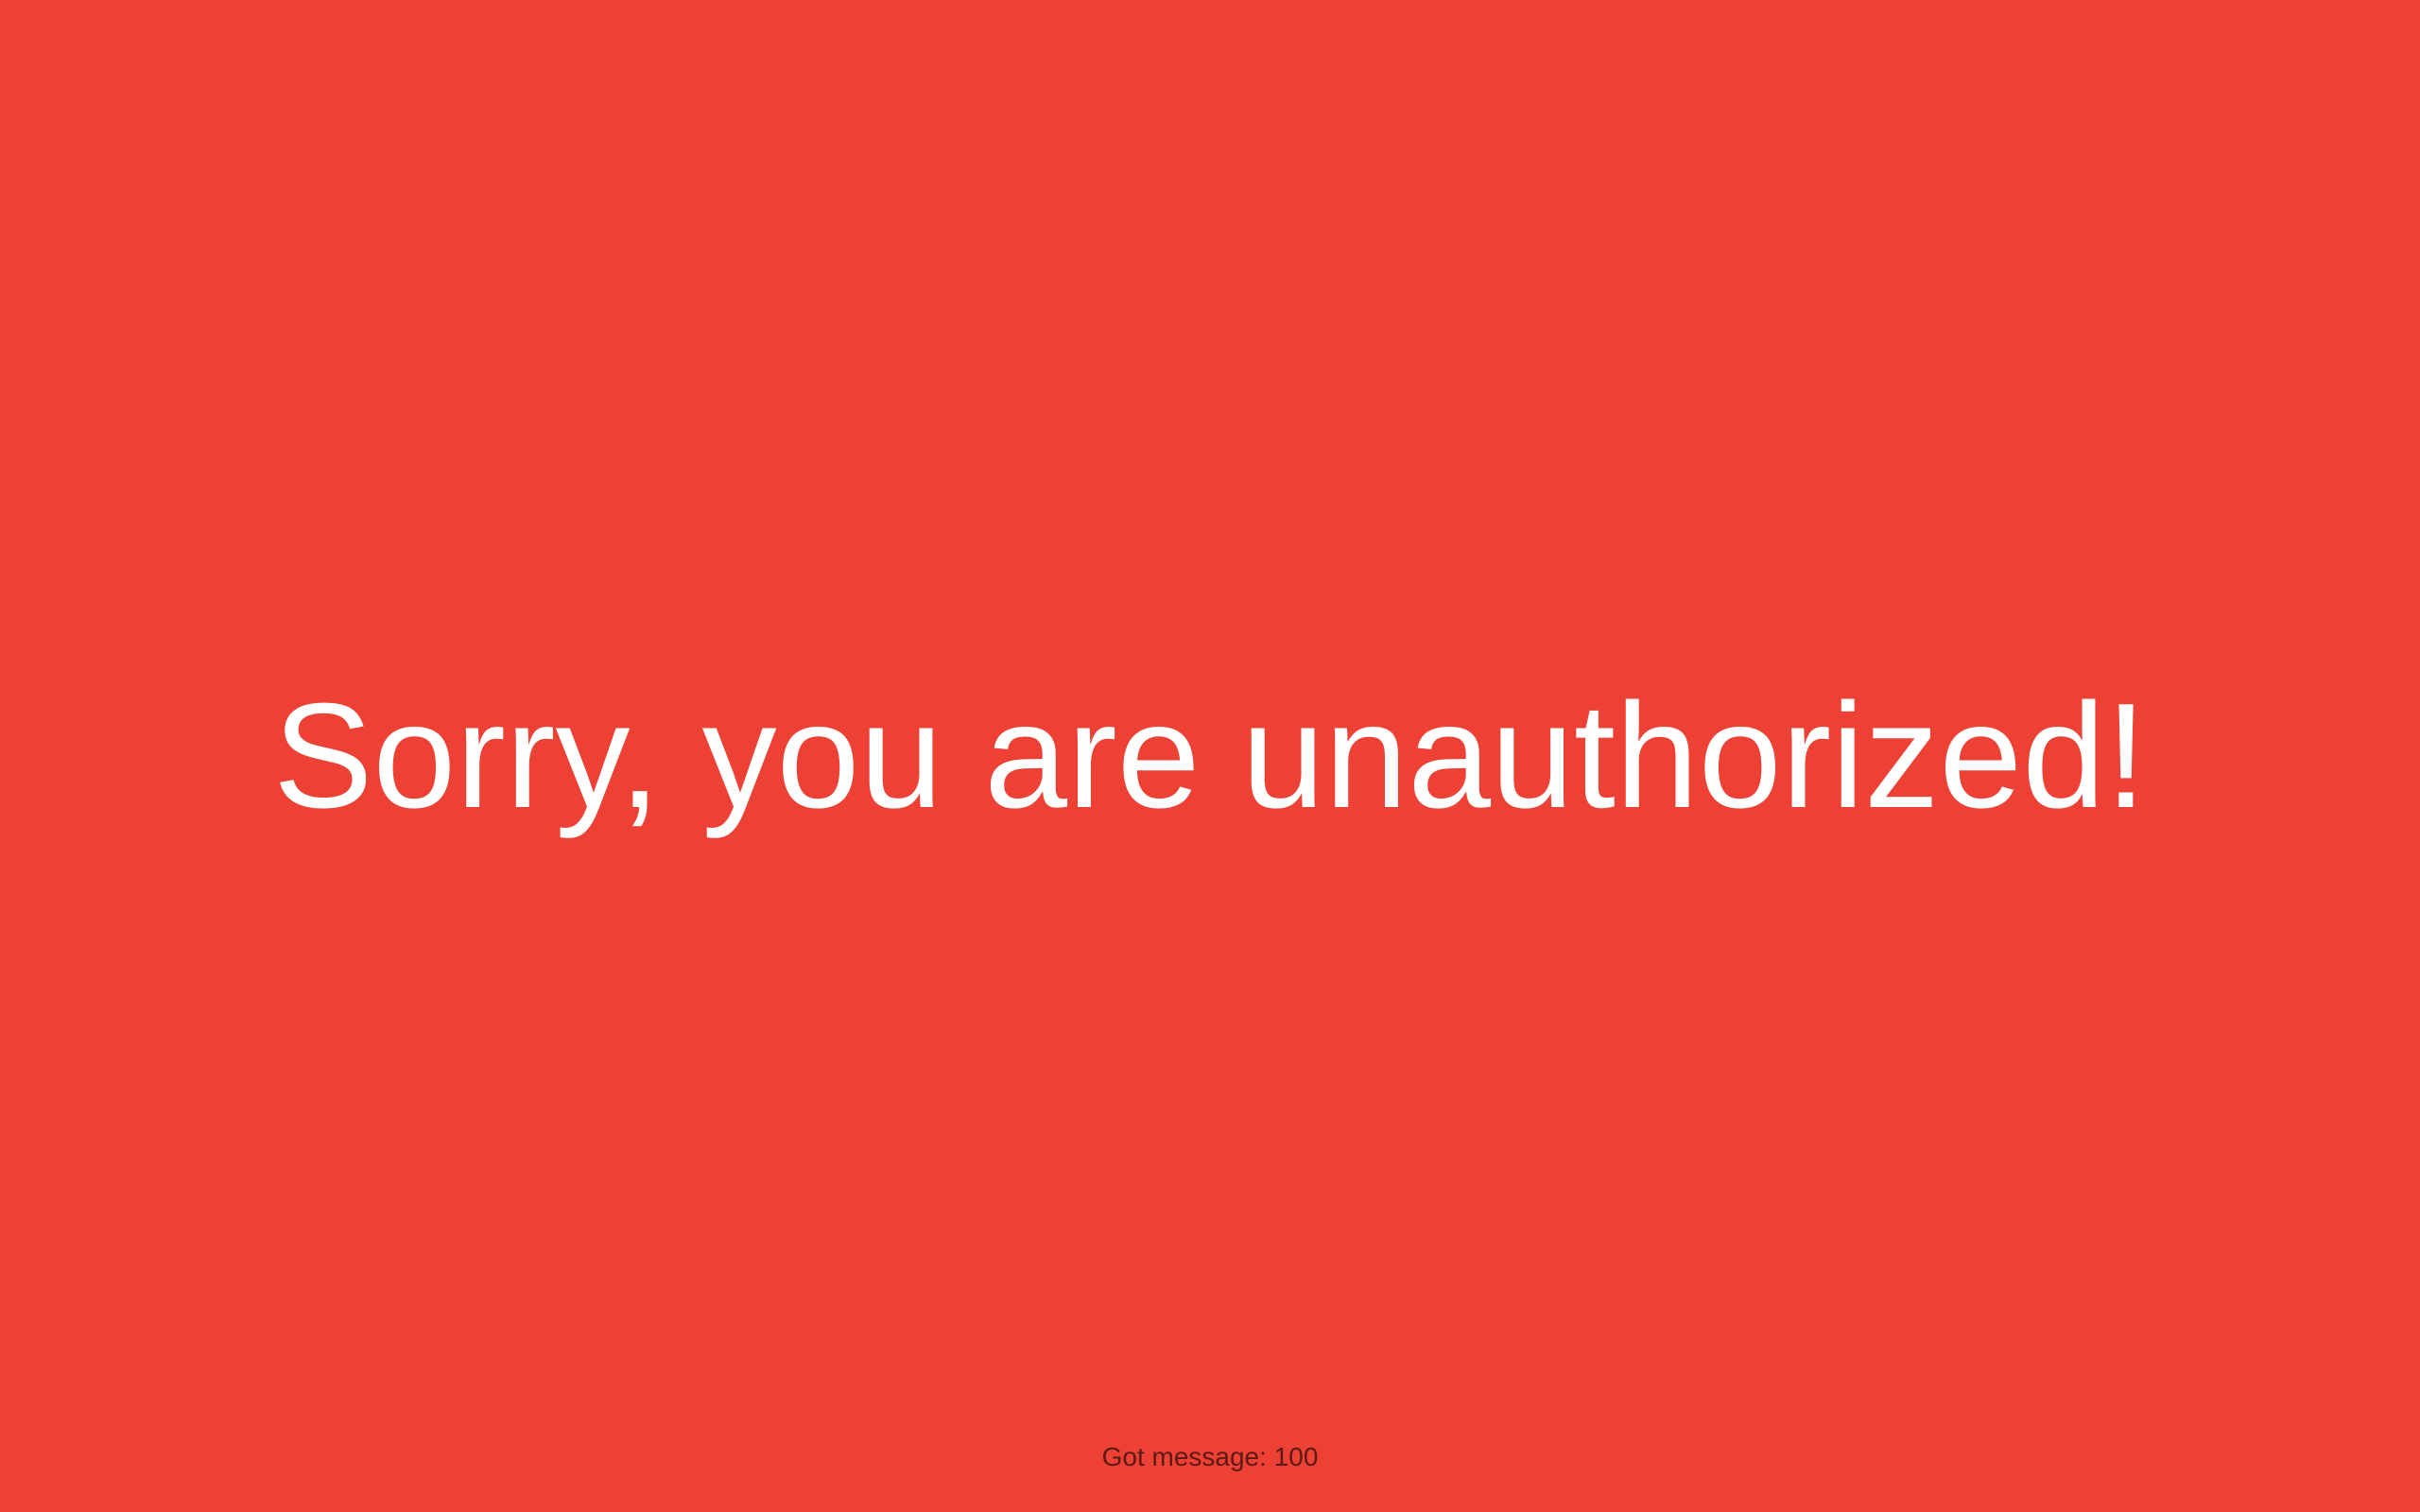 The height and width of the screenshot is (1512, 2420). What do you see at coordinates (1210, 1456) in the screenshot?
I see `status-message: Got message: 100` at bounding box center [1210, 1456].